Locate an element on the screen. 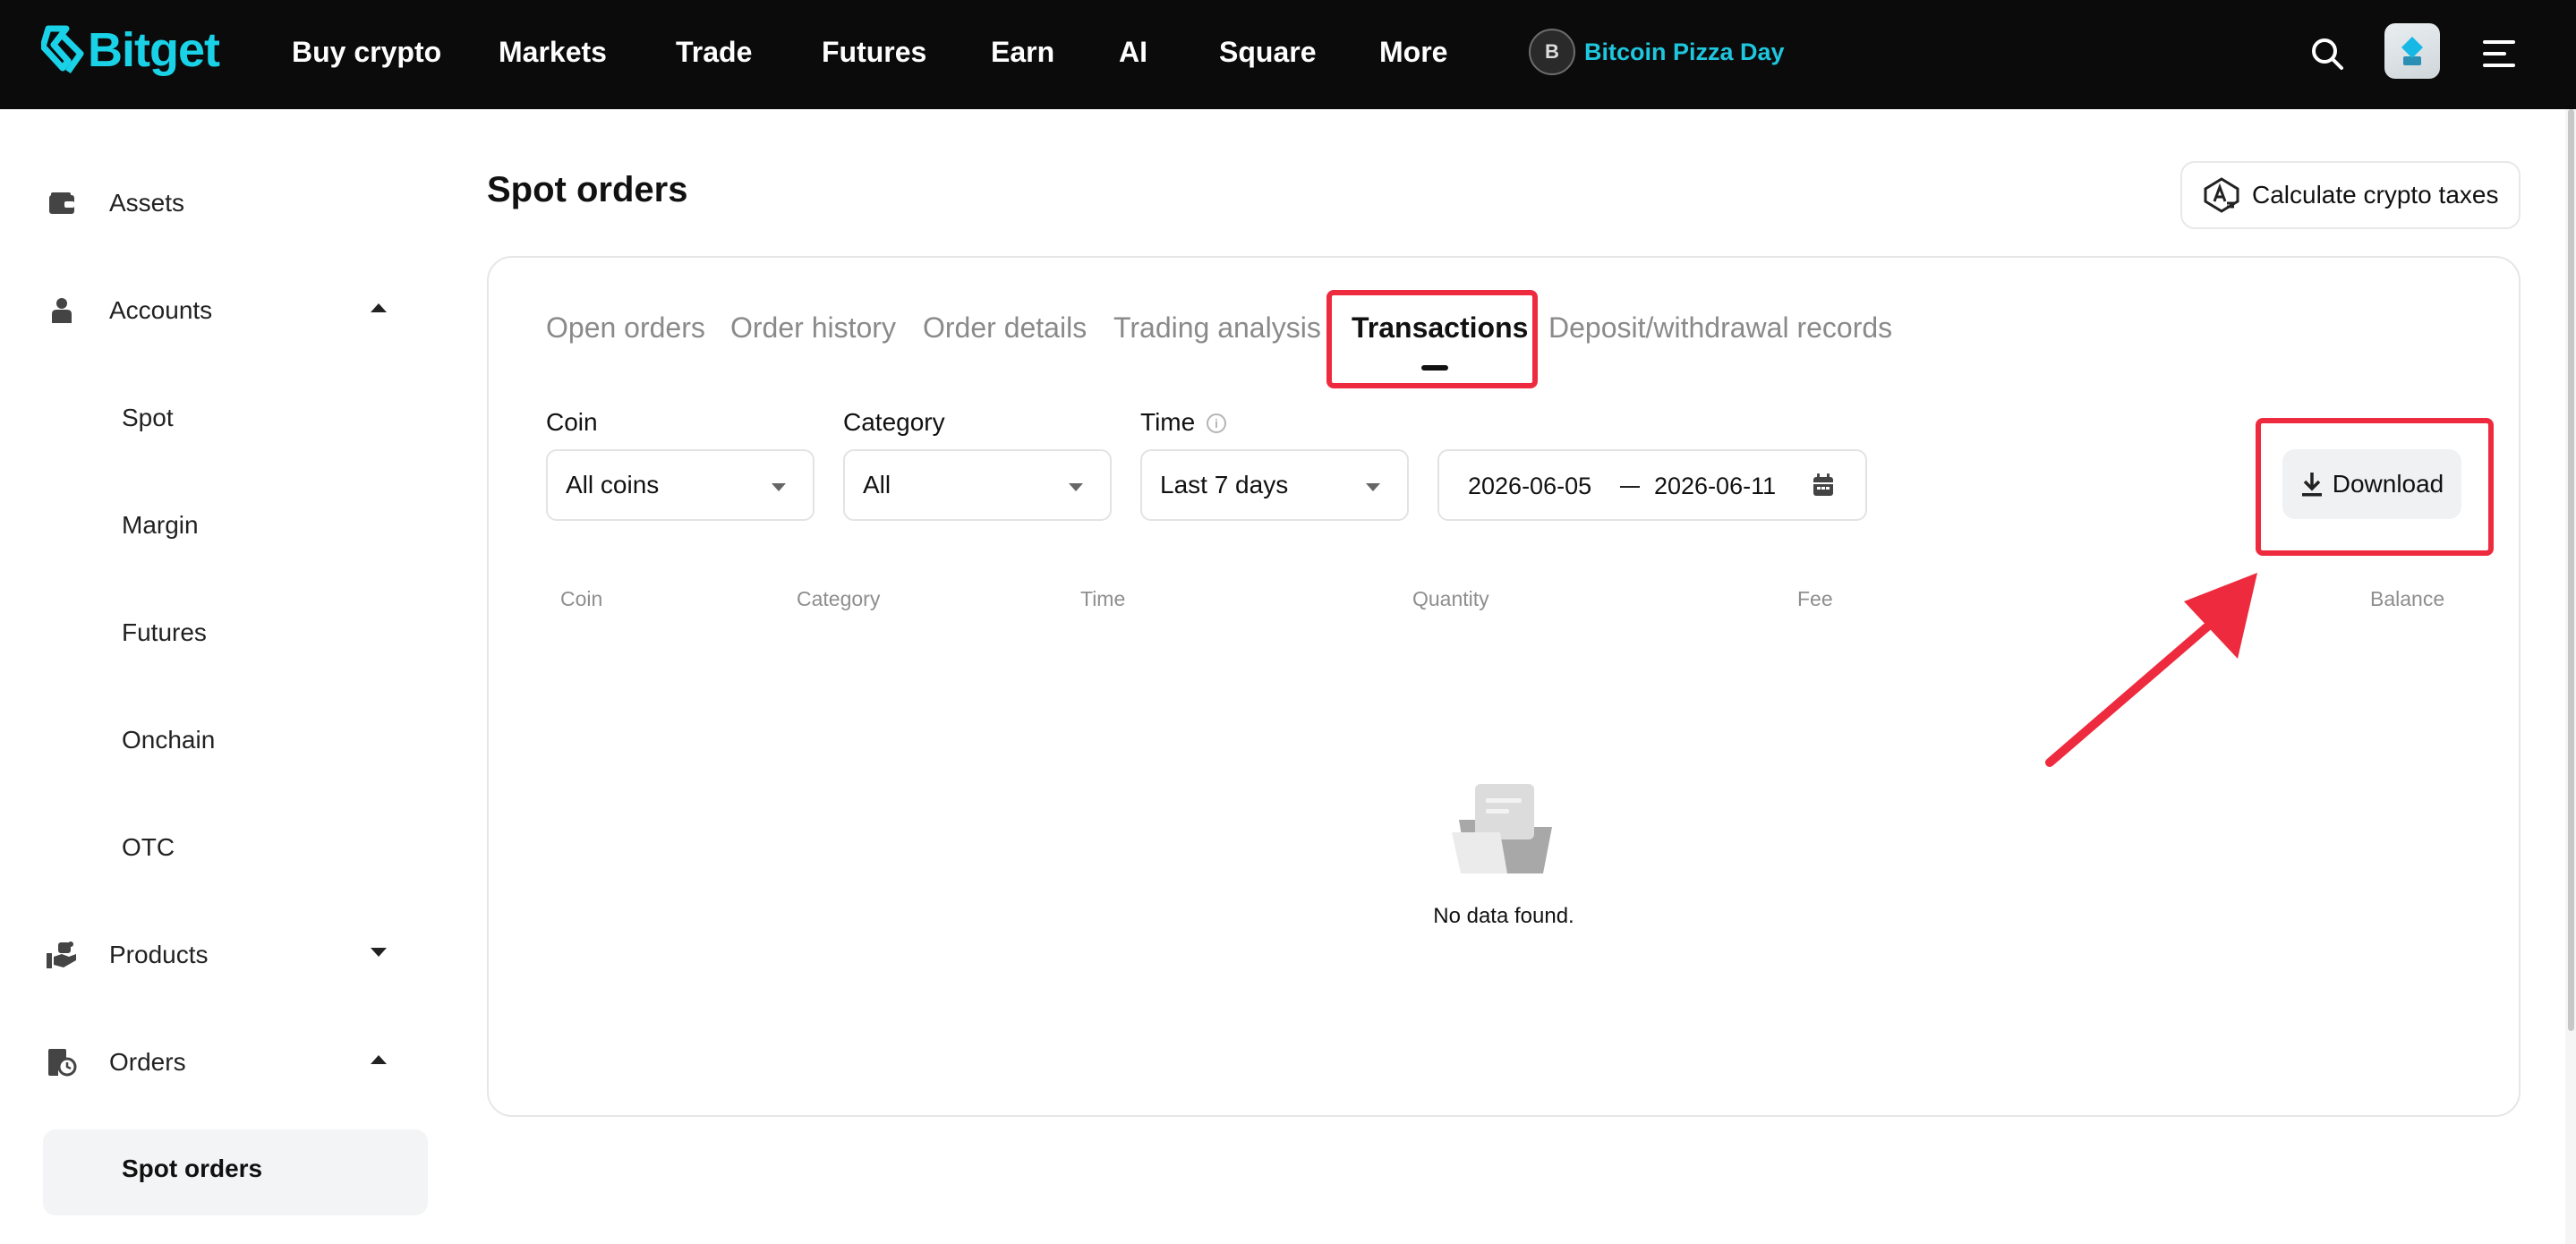  nav-futures: Futures is located at coordinates (874, 52).